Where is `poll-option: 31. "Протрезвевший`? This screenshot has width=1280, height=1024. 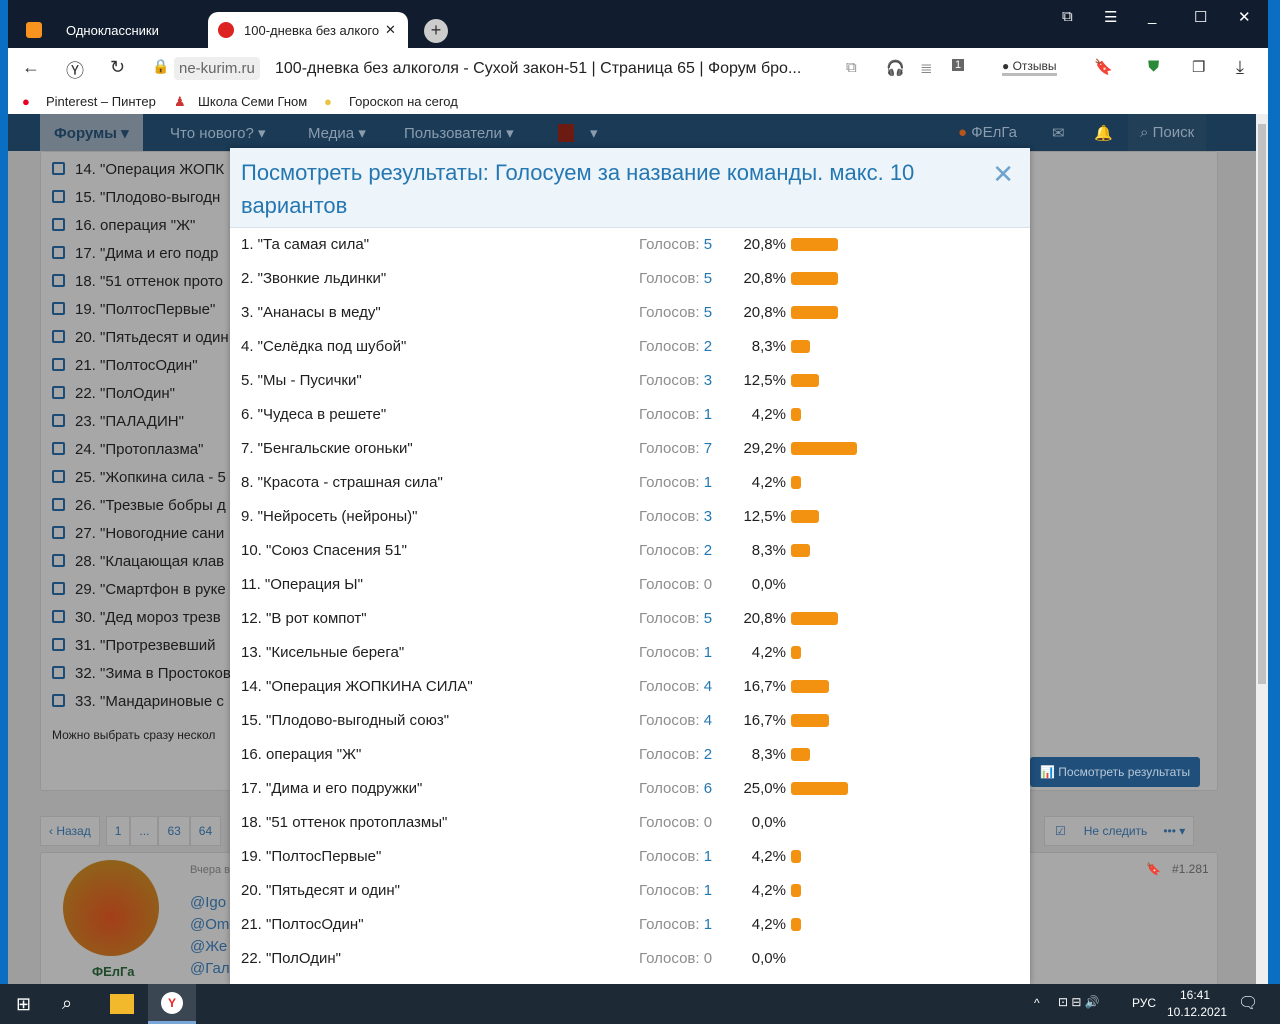
poll-option: 31. "Протрезвевший is located at coordinates (134, 645).